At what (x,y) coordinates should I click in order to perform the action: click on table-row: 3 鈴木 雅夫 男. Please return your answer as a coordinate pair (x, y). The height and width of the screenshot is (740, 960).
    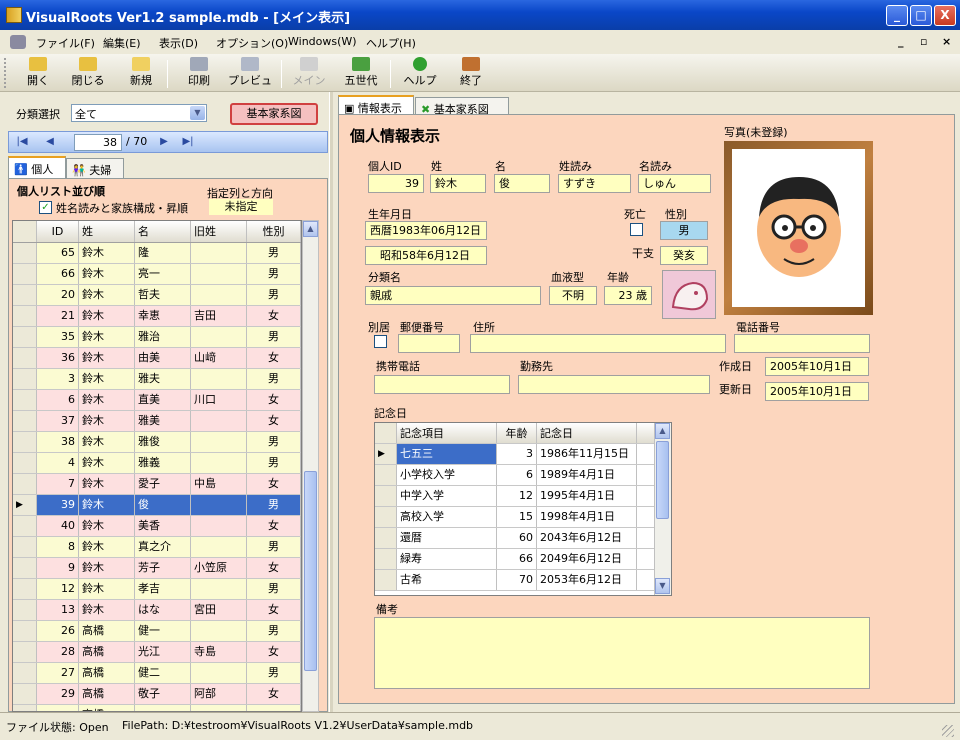
    Looking at the image, I should click on (157, 379).